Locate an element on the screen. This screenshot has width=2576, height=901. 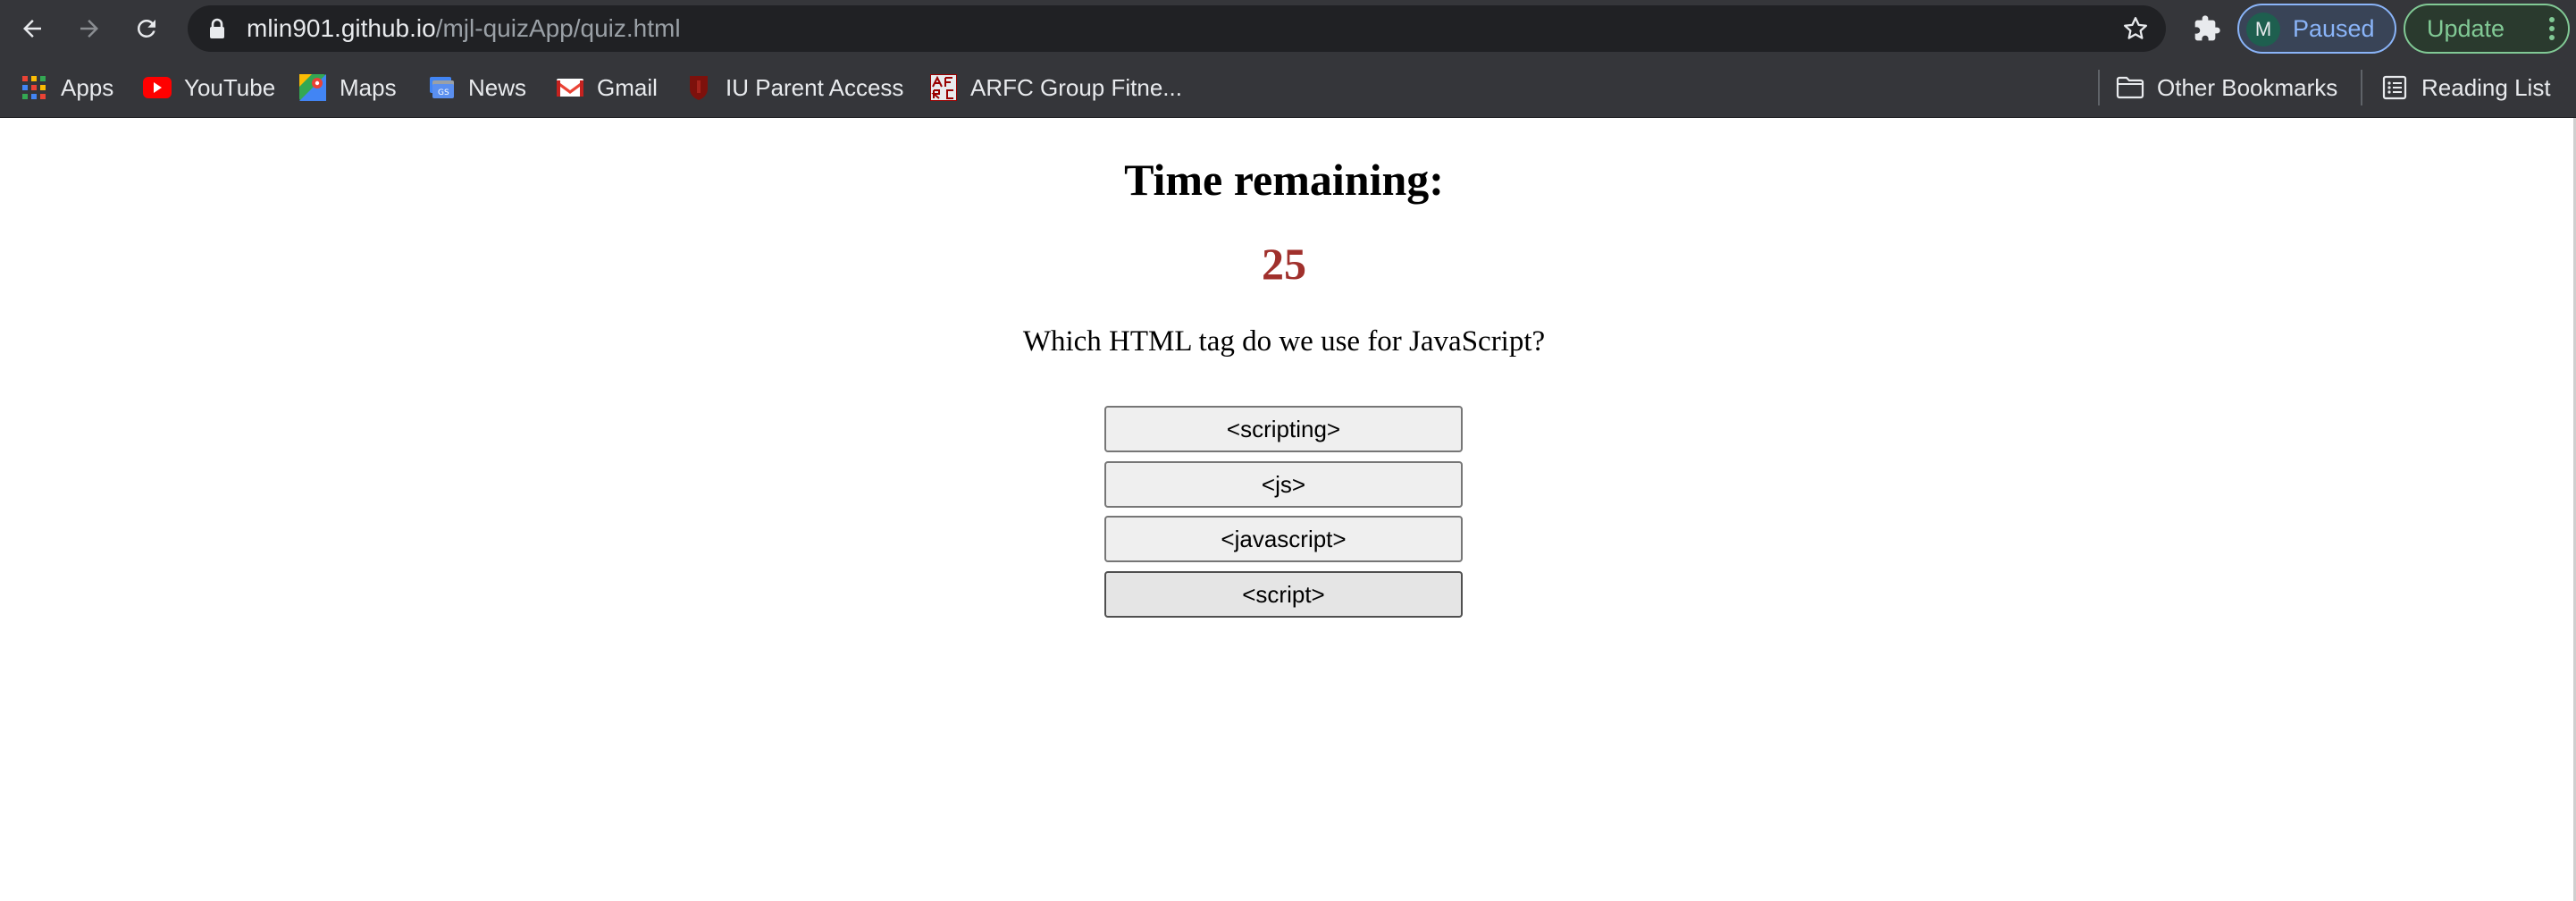
extensions-button is located at coordinates (2207, 29).